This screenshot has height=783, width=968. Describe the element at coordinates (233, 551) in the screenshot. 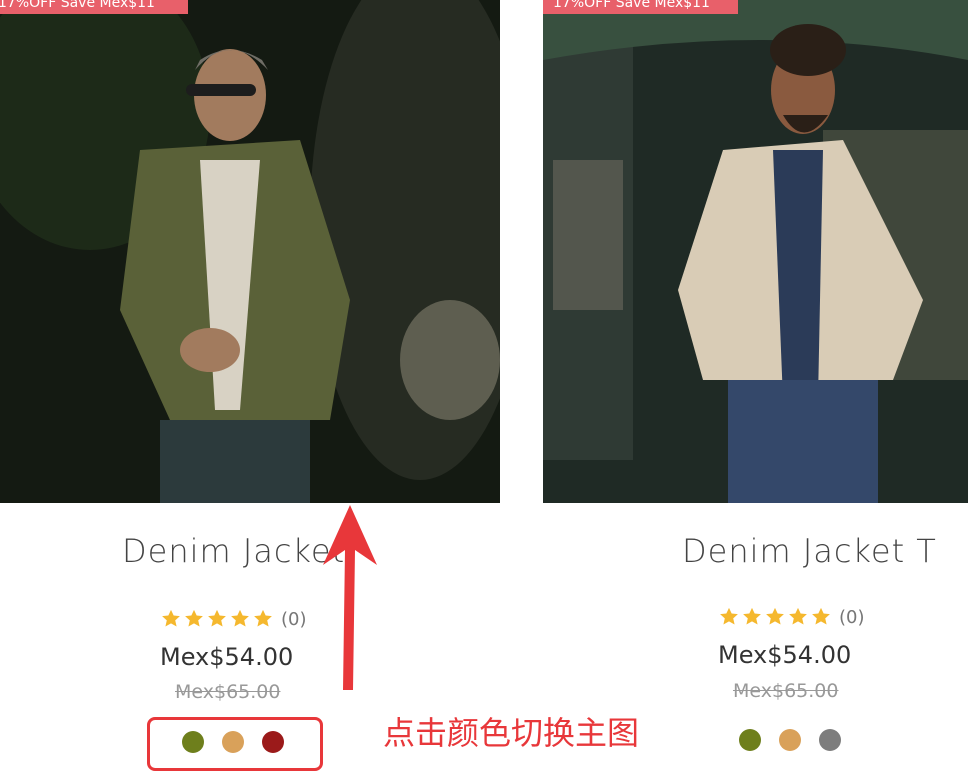

I see `product-title: Denim Jacket` at that location.